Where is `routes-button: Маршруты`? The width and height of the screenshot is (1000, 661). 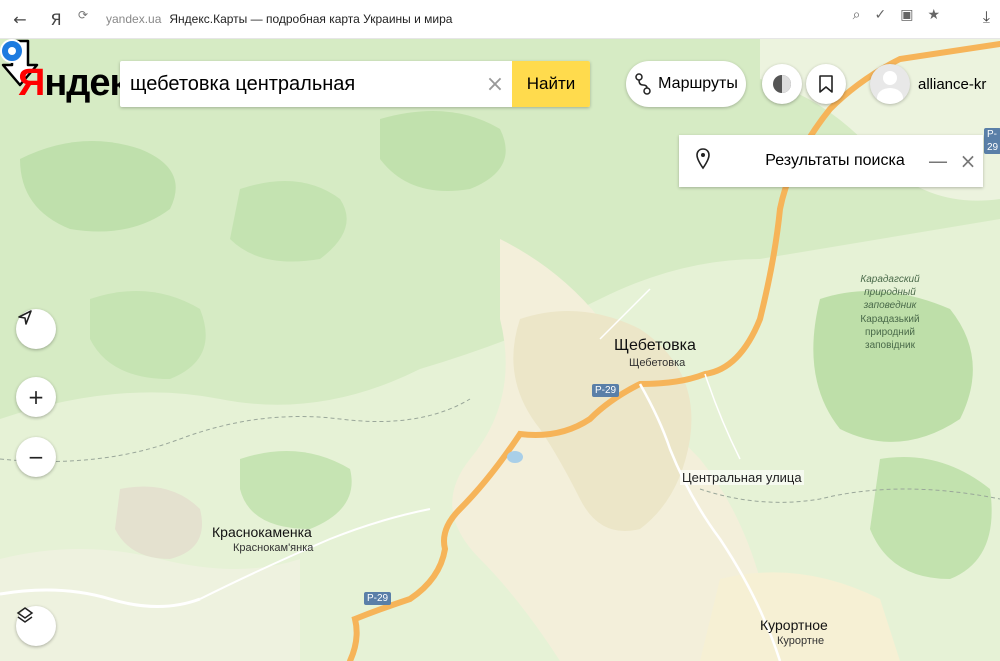
routes-button: Маршруты is located at coordinates (686, 84).